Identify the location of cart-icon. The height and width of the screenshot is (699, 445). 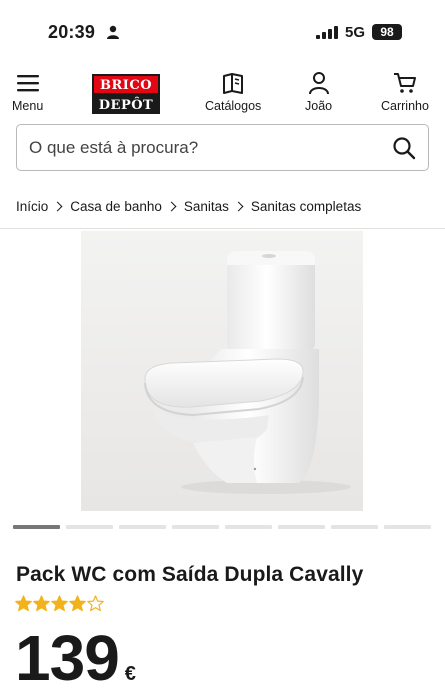
(404, 83).